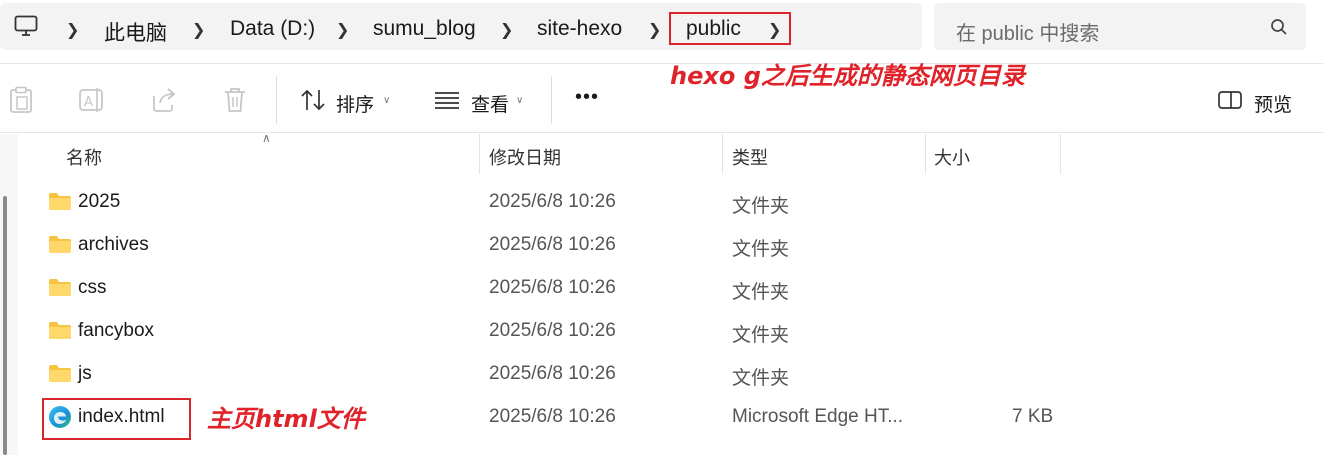 This screenshot has width=1323, height=455. I want to click on preview-button: 预览, so click(1273, 103).